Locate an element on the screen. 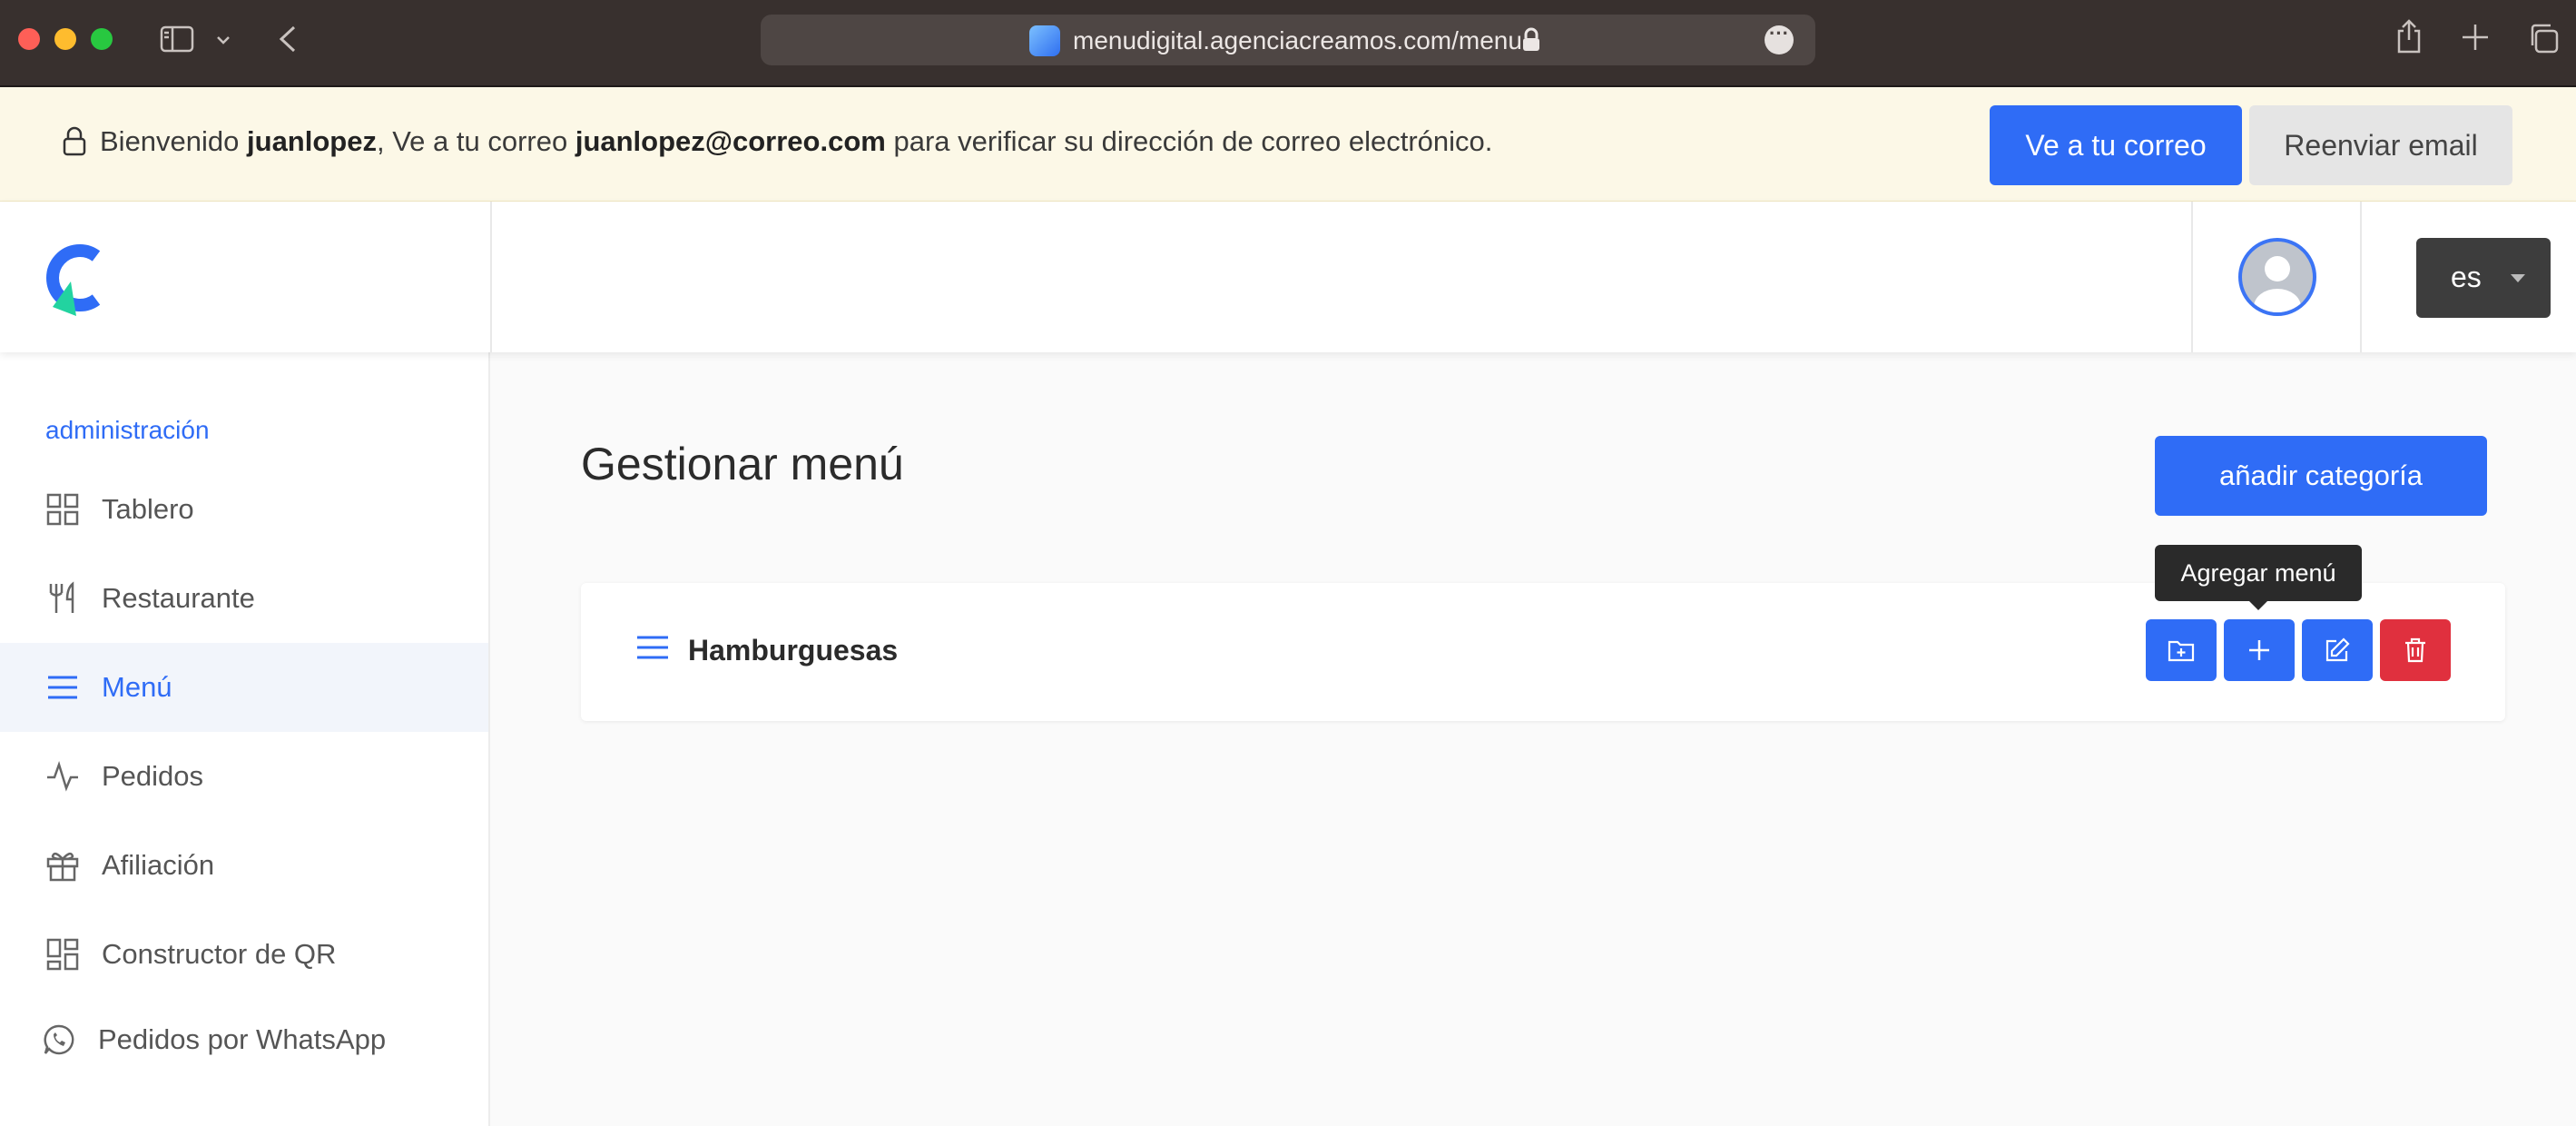  more-options-icon: ··· is located at coordinates (1779, 39).